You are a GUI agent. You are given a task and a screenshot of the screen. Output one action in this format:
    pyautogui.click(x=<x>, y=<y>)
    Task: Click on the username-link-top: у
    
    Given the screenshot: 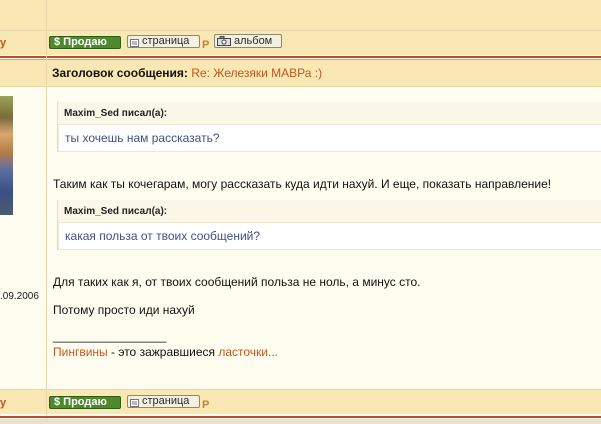 What is the action you would take?
    pyautogui.click(x=3, y=43)
    